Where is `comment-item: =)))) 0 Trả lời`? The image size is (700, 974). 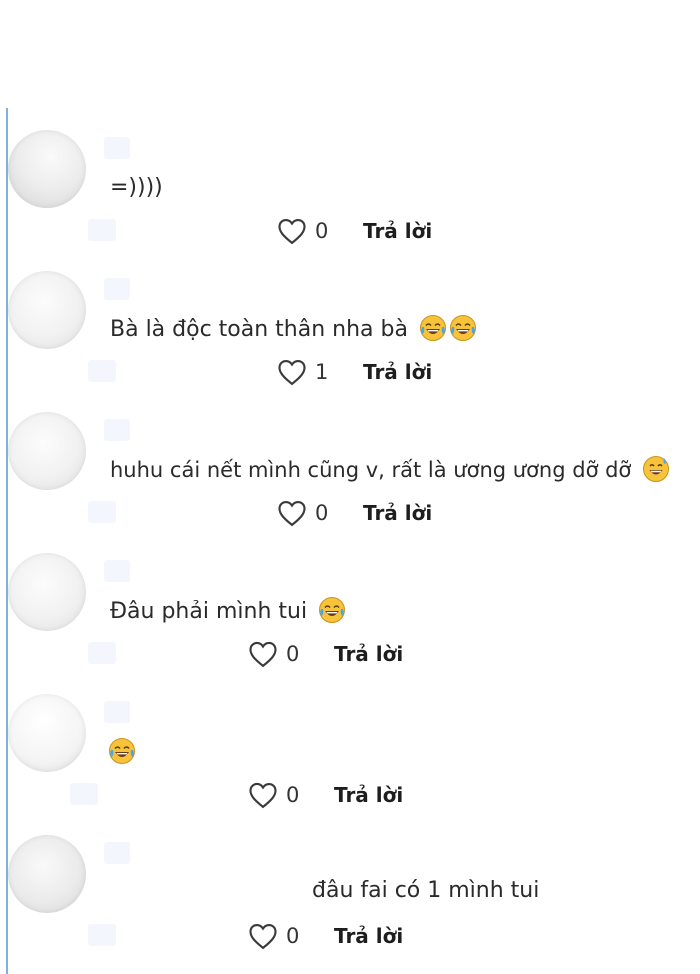 comment-item: =)))) 0 Trả lời is located at coordinates (350, 179).